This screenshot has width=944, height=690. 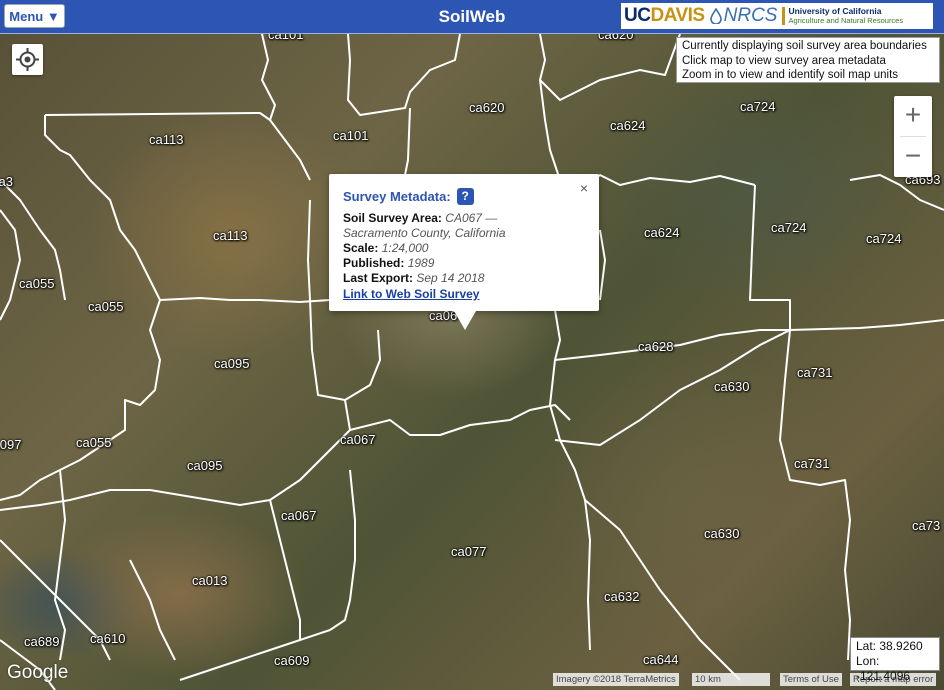 What do you see at coordinates (392, 218) in the screenshot?
I see `survey-area-label: Soil Survey Area:` at bounding box center [392, 218].